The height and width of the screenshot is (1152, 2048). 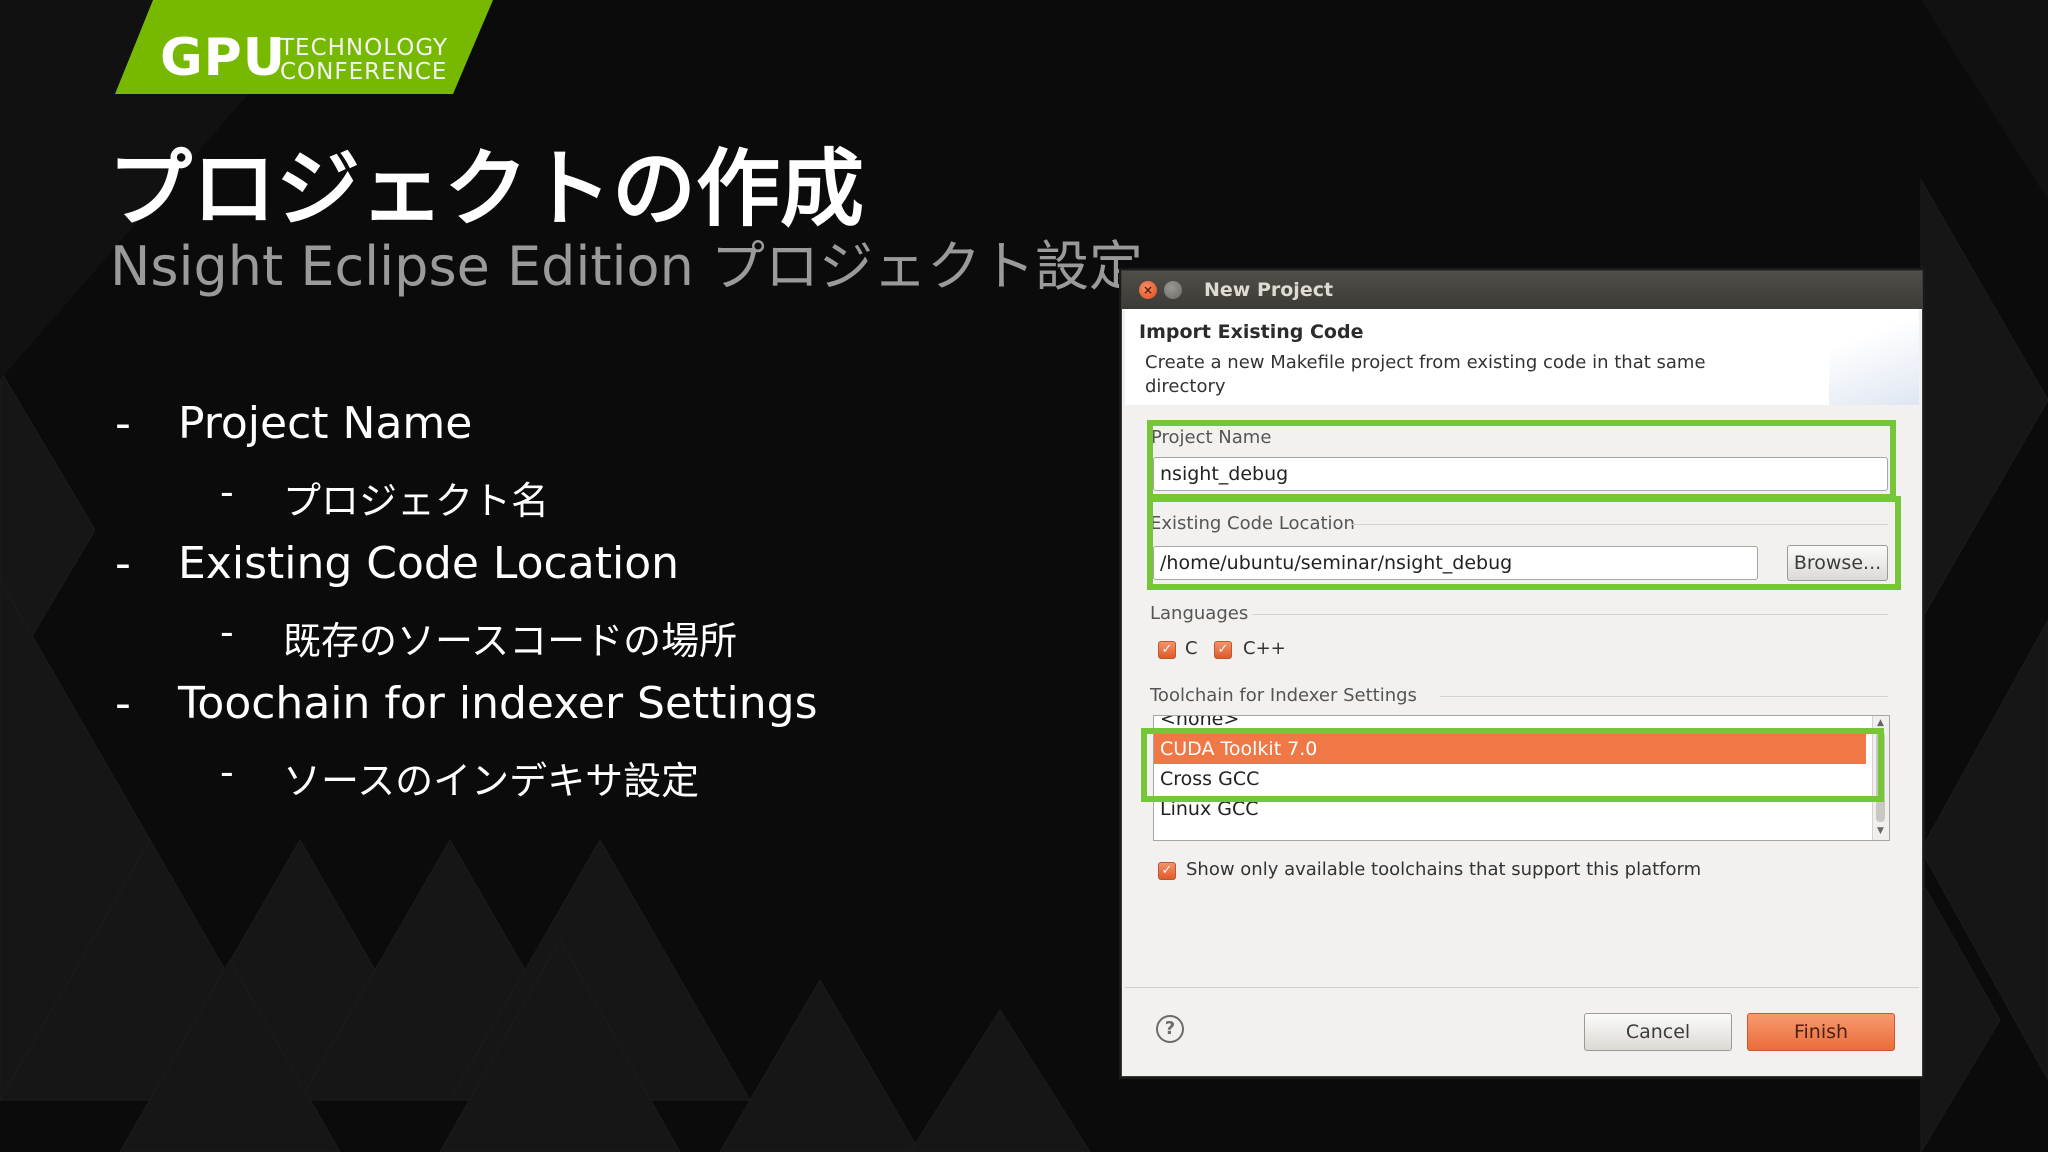 I want to click on close-icon: ×, so click(x=1148, y=290).